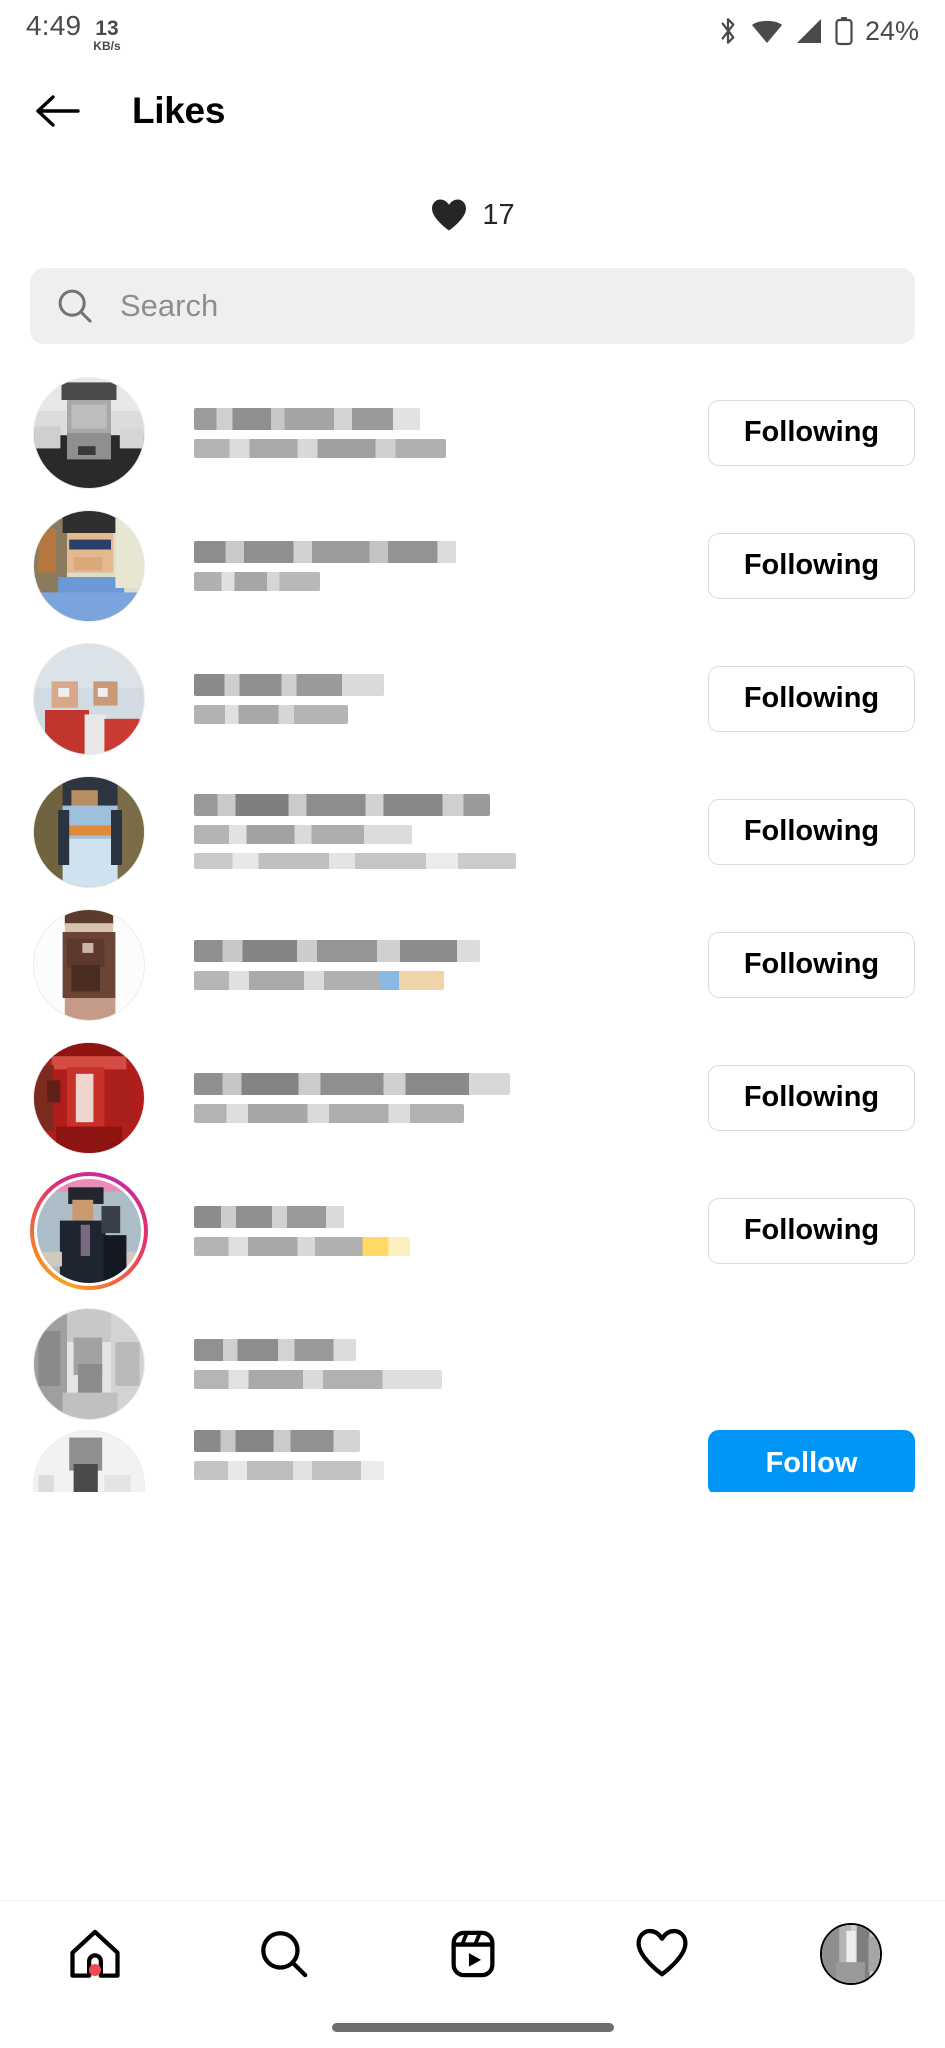 This screenshot has width=945, height=2048. I want to click on profile-avatar-icon, so click(850, 1953).